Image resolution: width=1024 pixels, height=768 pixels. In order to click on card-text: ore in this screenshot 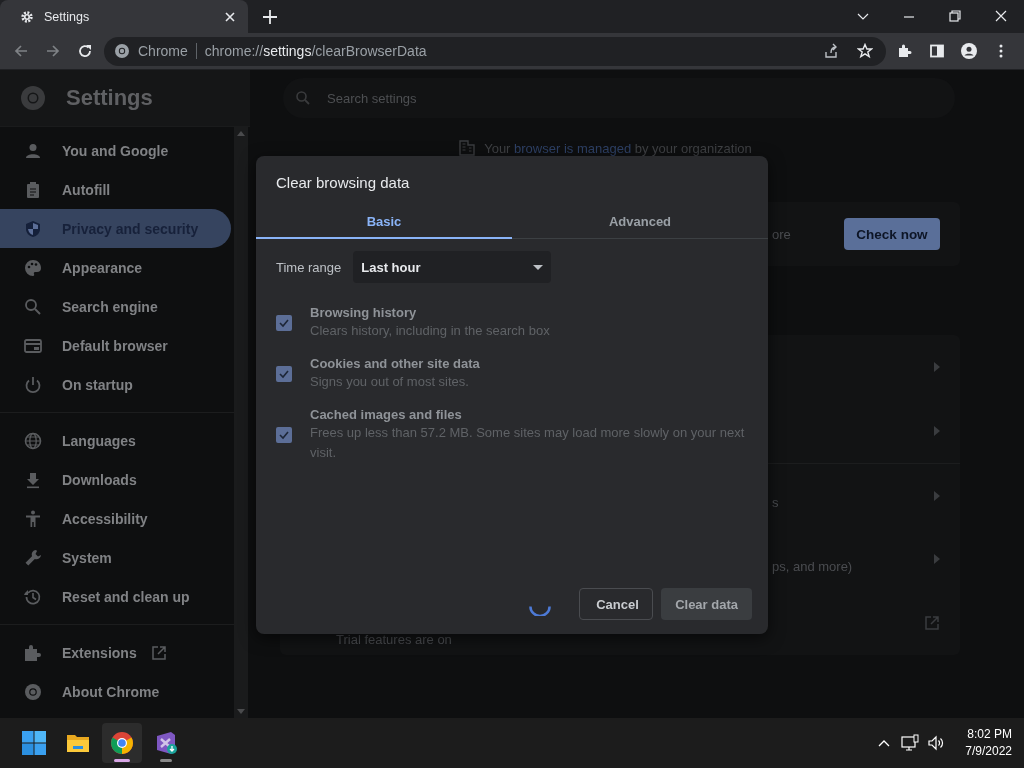, I will do `click(781, 234)`.